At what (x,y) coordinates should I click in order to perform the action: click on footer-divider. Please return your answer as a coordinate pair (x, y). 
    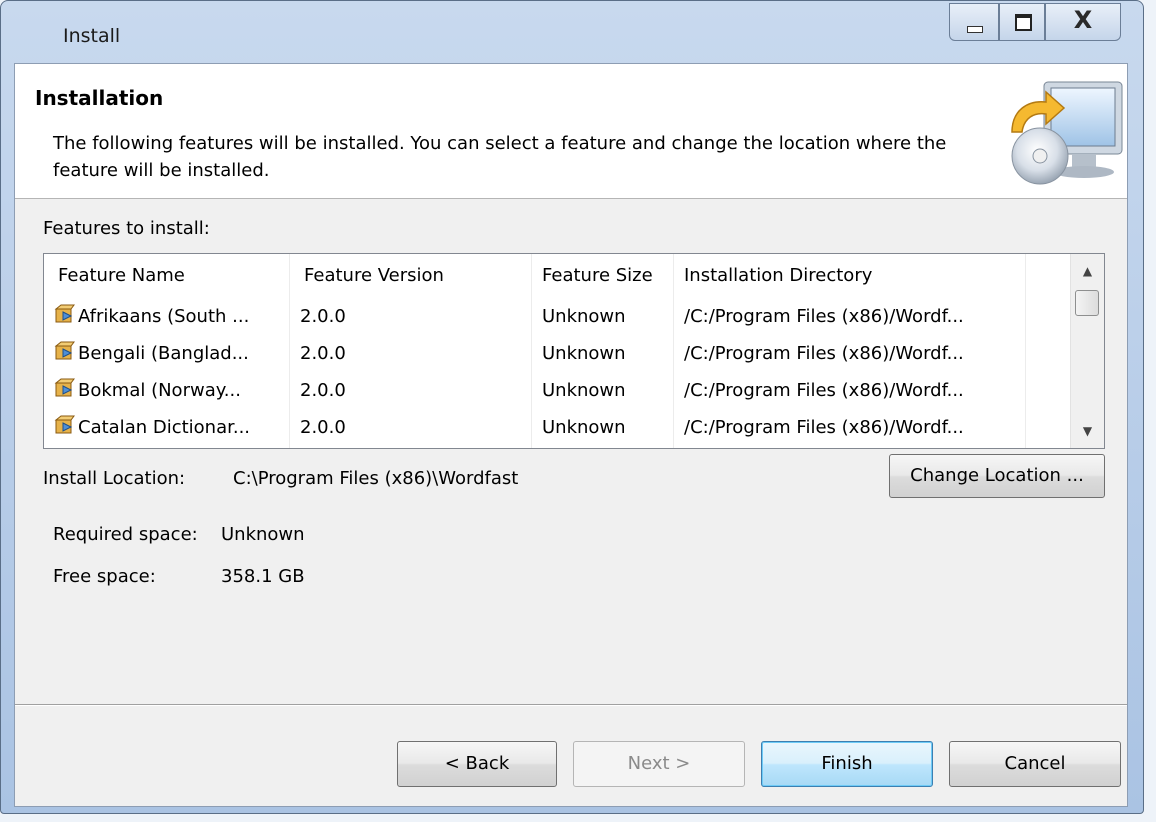
    Looking at the image, I should click on (571, 705).